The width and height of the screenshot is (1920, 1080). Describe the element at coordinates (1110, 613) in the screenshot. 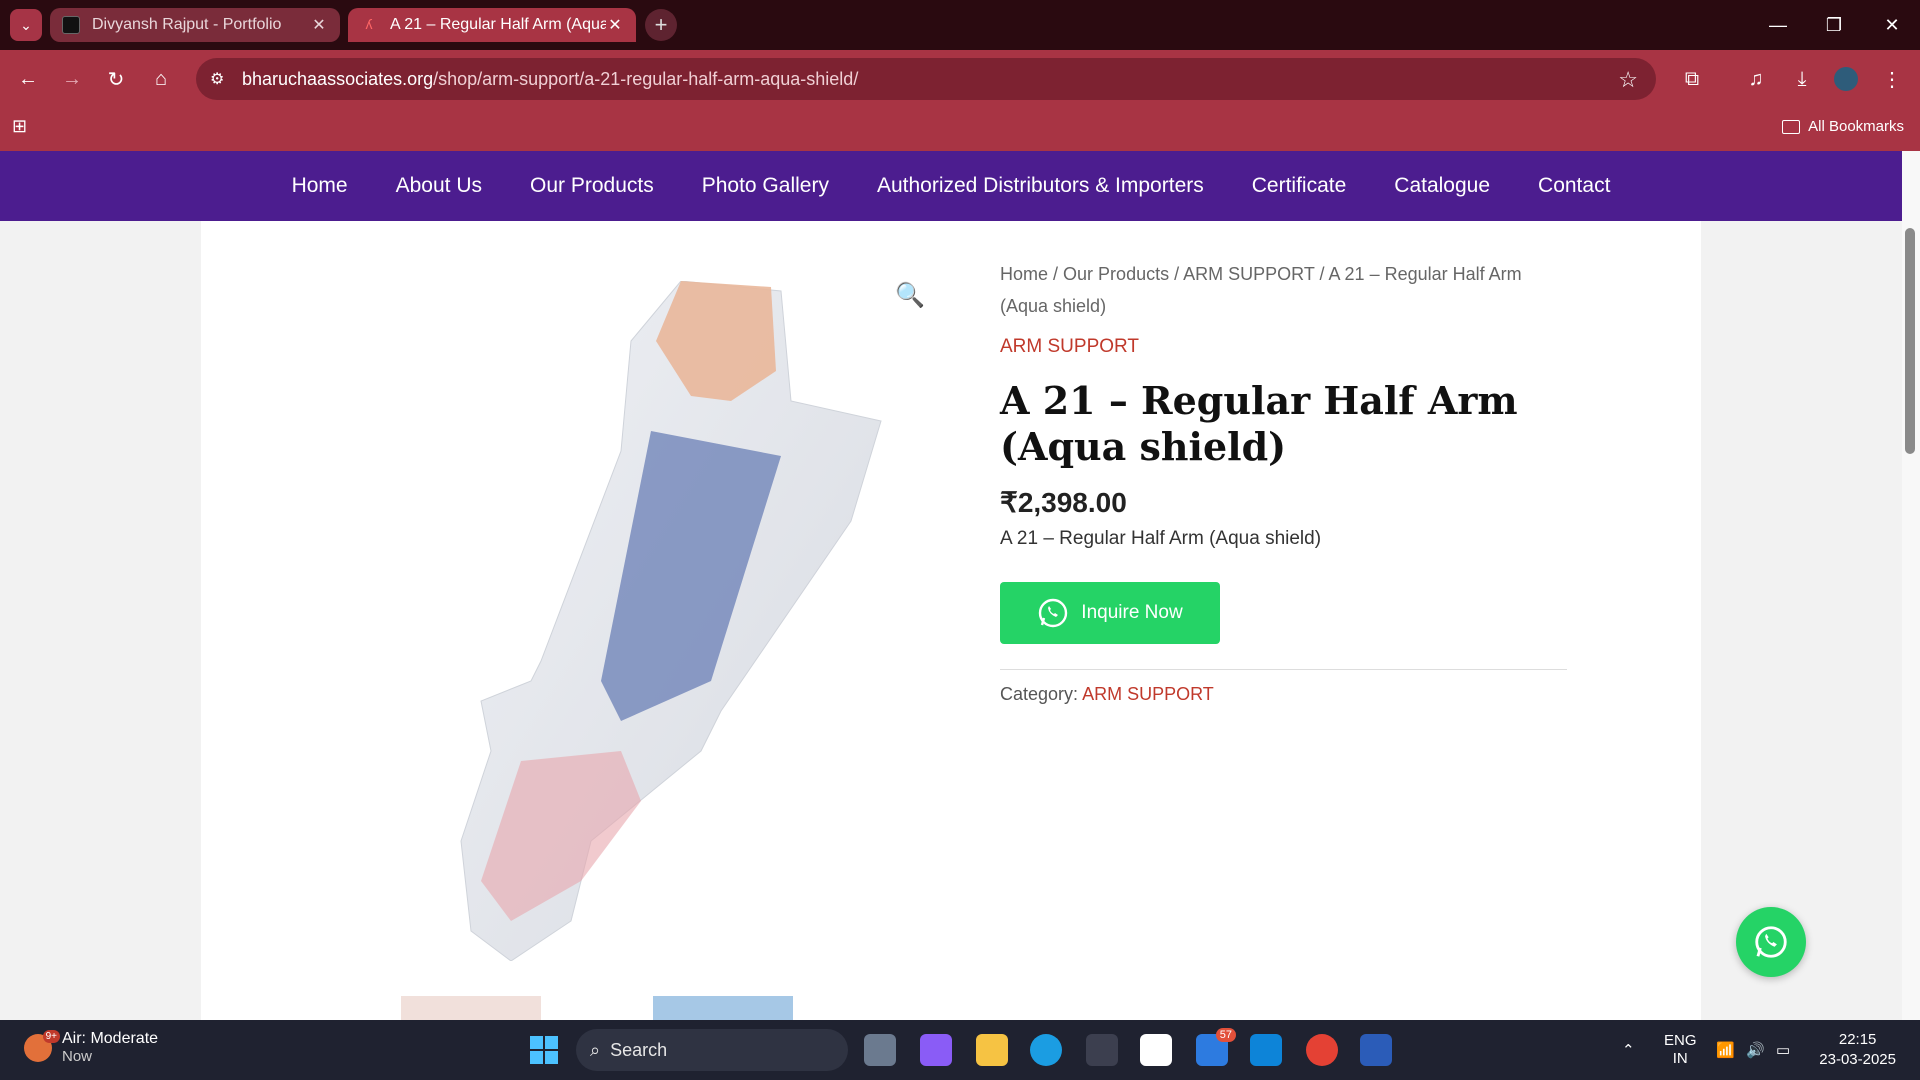

I see `inquire-now-button: Inquire Now` at that location.